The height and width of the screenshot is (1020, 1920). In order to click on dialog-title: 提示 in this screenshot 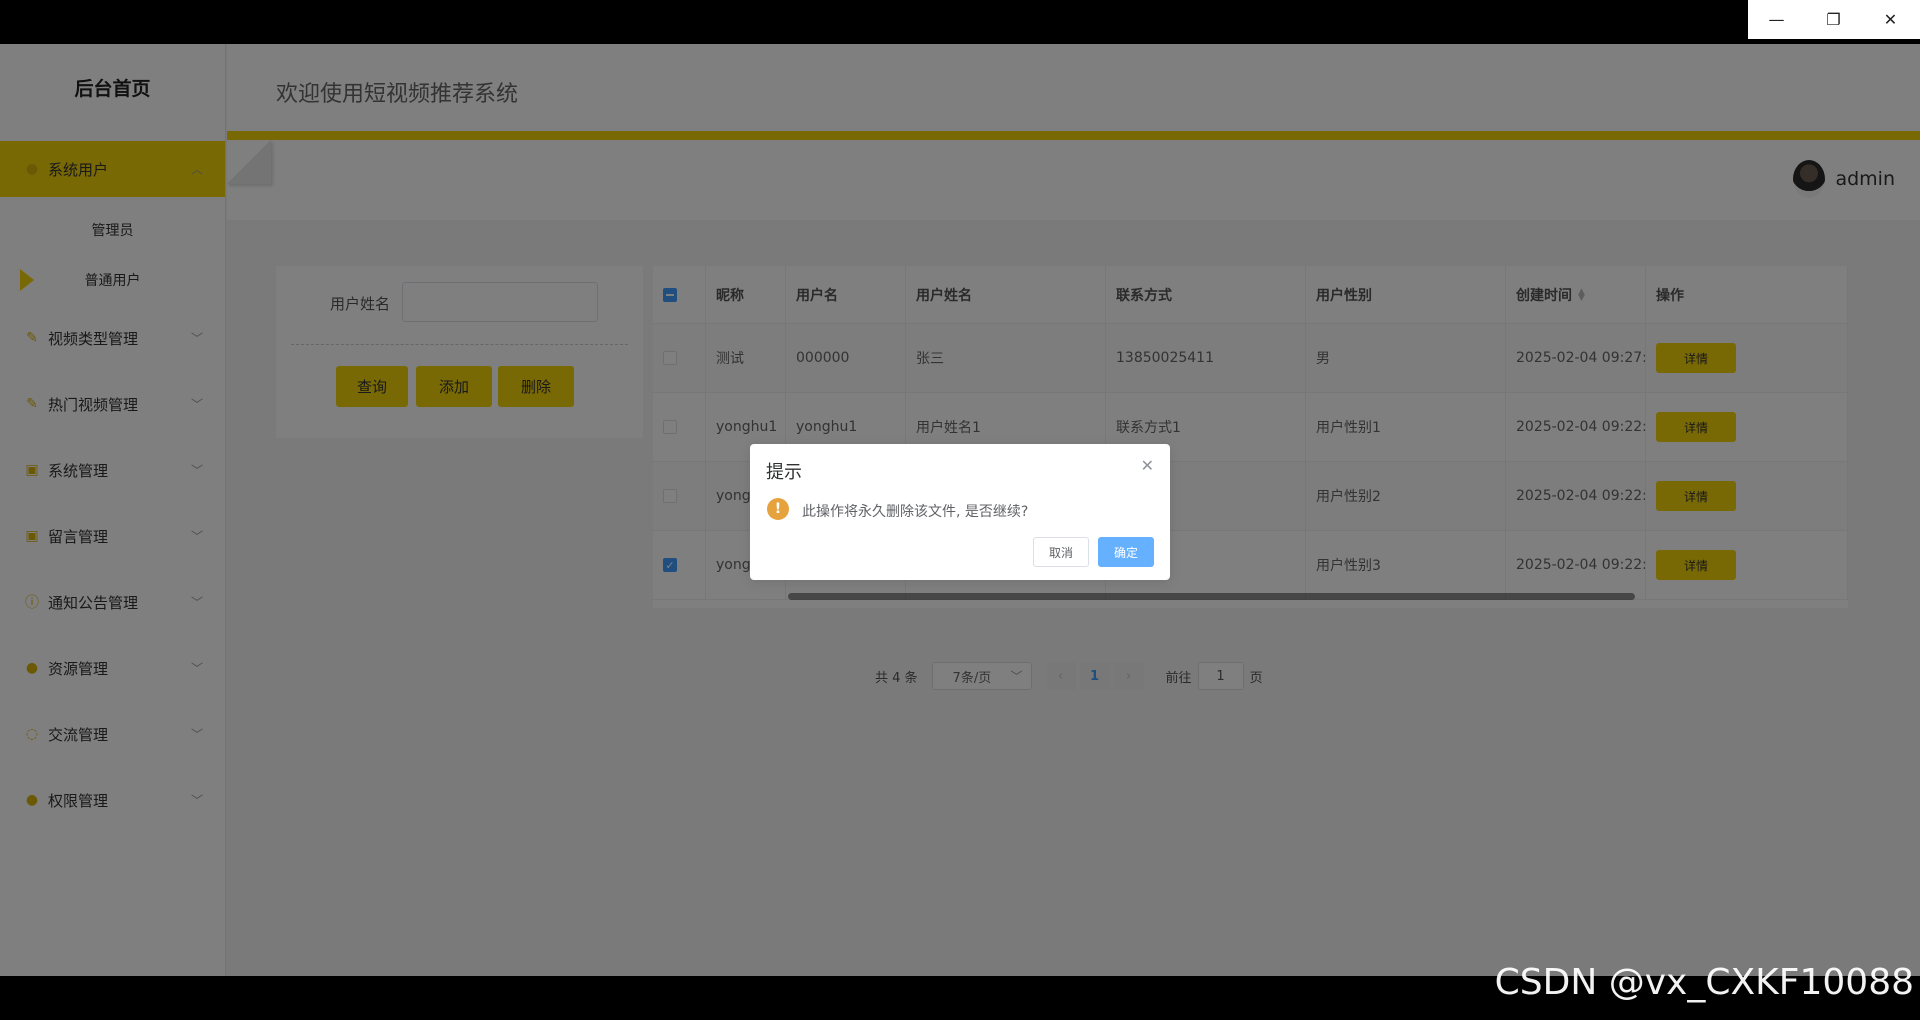, I will do `click(784, 472)`.